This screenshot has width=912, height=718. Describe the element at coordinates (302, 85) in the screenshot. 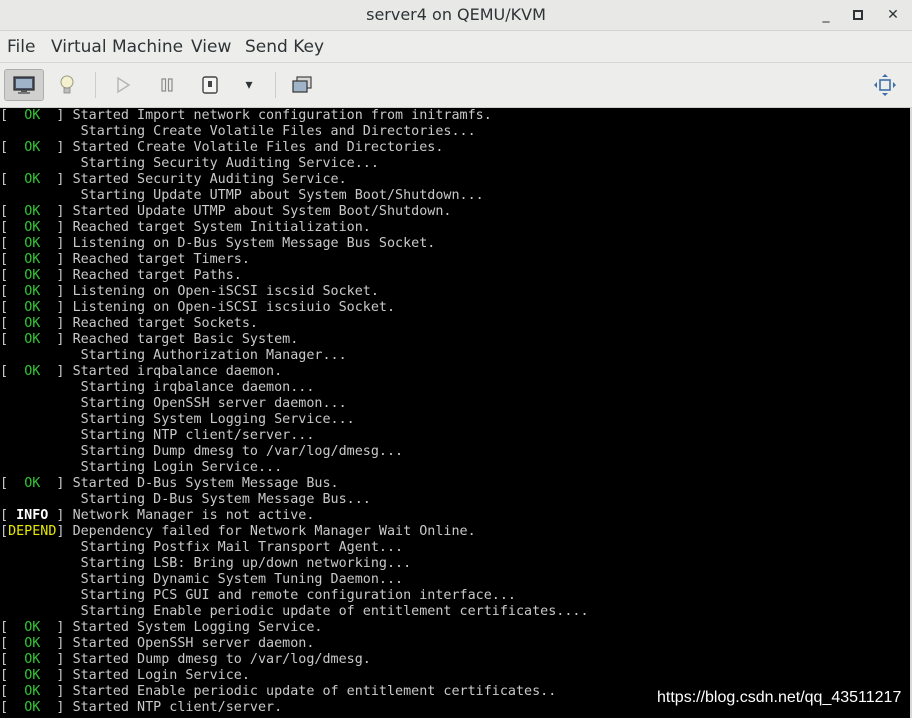

I see `snapshots-button` at that location.